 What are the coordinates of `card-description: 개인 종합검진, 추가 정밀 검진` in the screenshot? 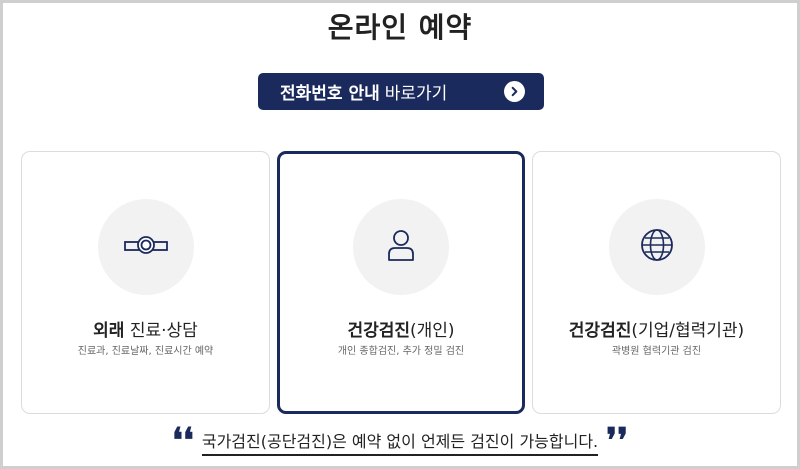 It's located at (401, 351).